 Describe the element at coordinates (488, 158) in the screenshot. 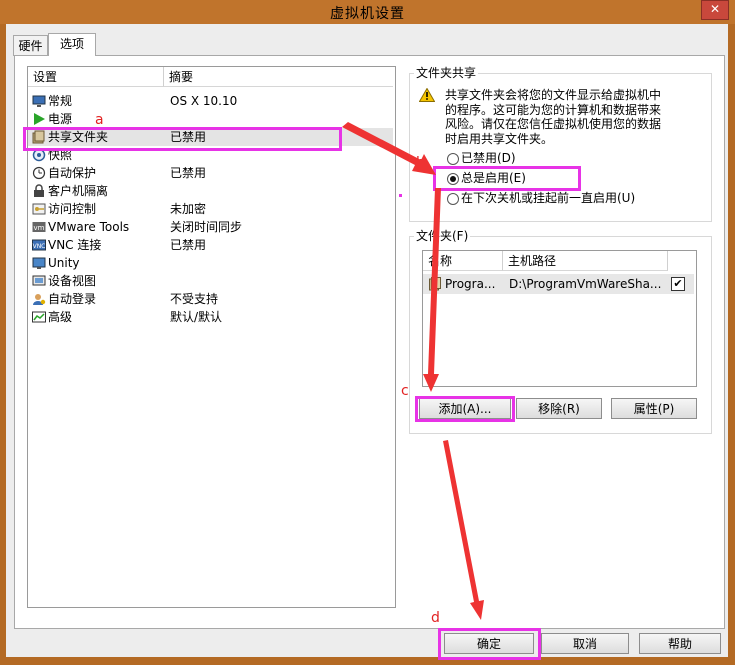

I see `radio-disabled-label: 已禁用(D)` at that location.